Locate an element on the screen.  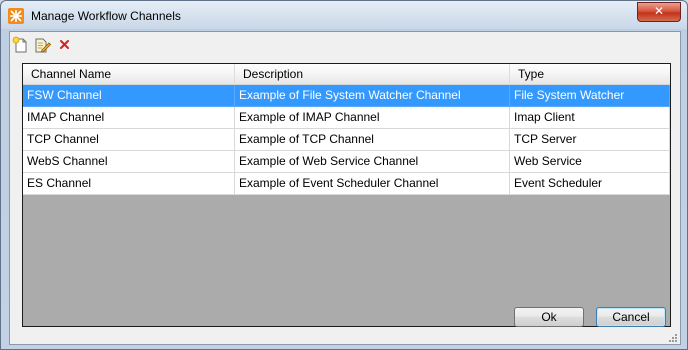
cancel-button: Cancel is located at coordinates (631, 317).